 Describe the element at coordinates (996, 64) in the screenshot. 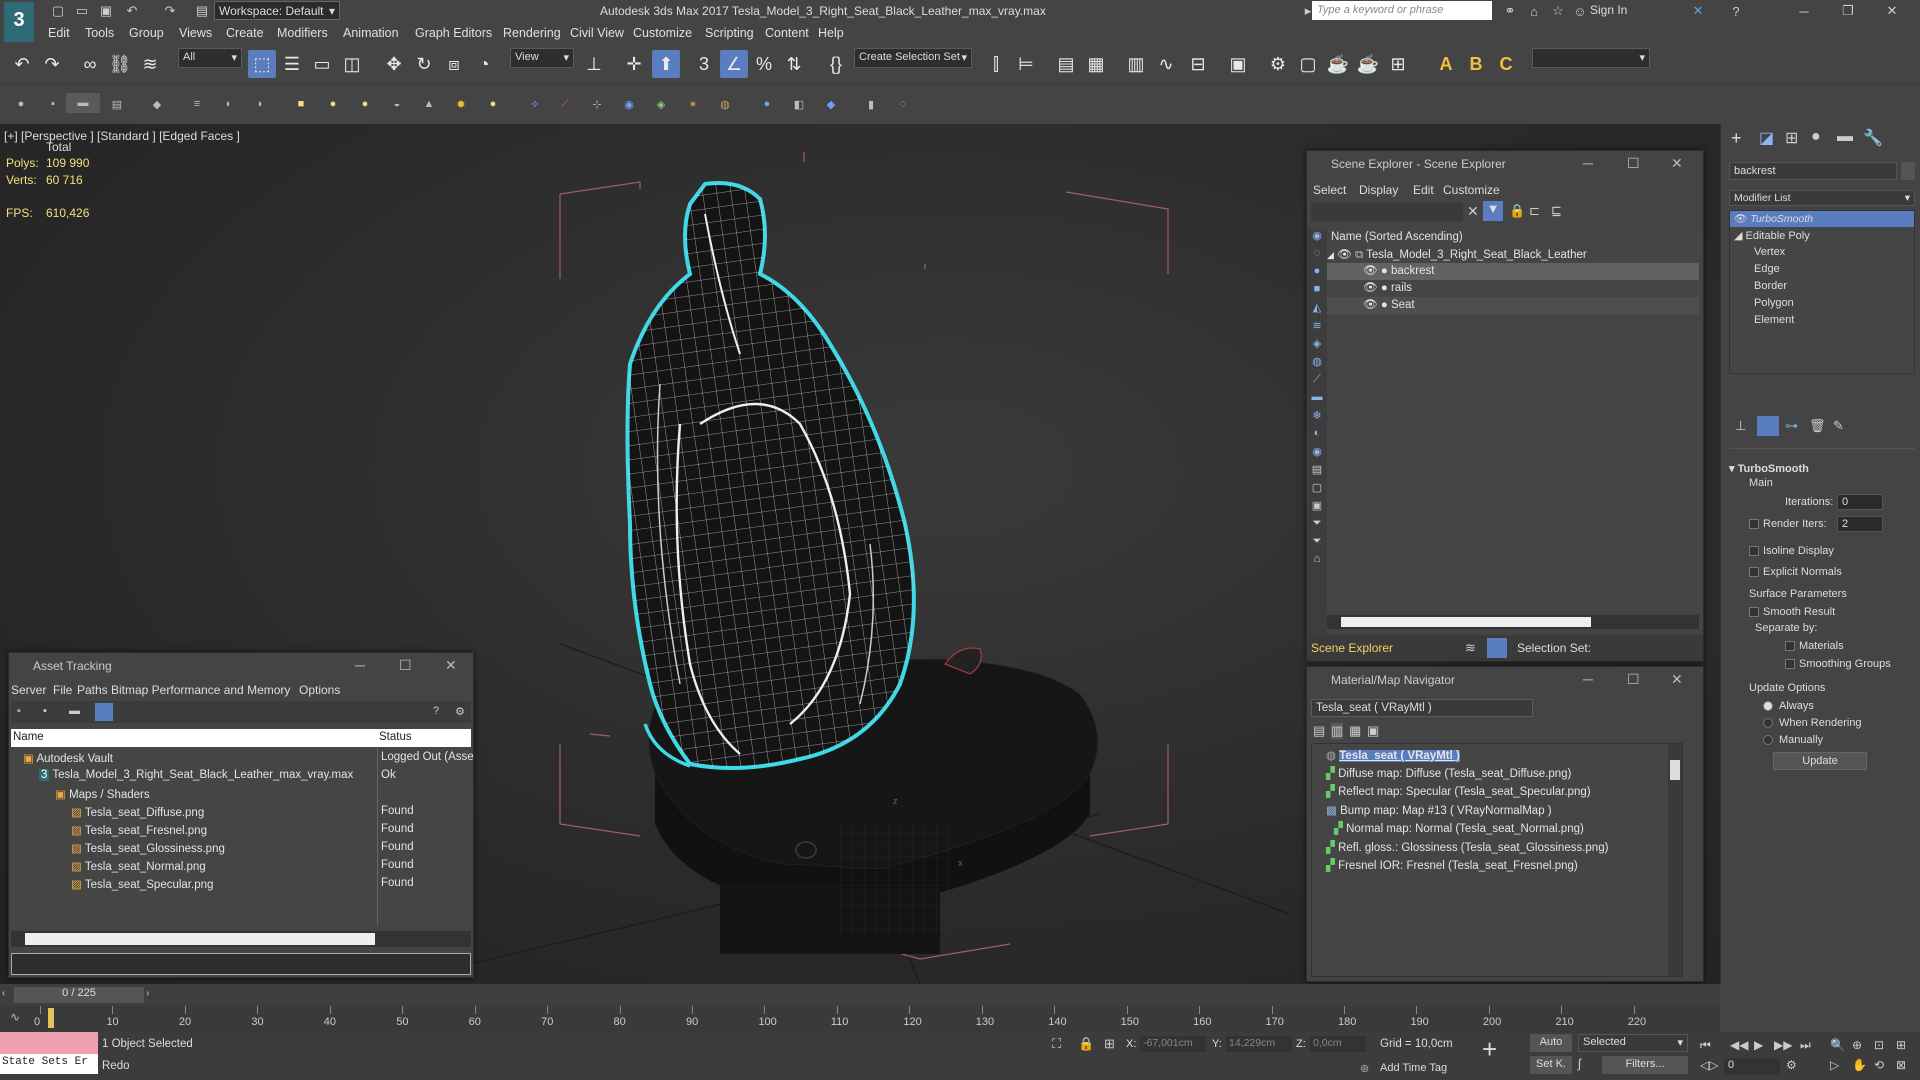

I see `mirror-icon: ⫿` at that location.